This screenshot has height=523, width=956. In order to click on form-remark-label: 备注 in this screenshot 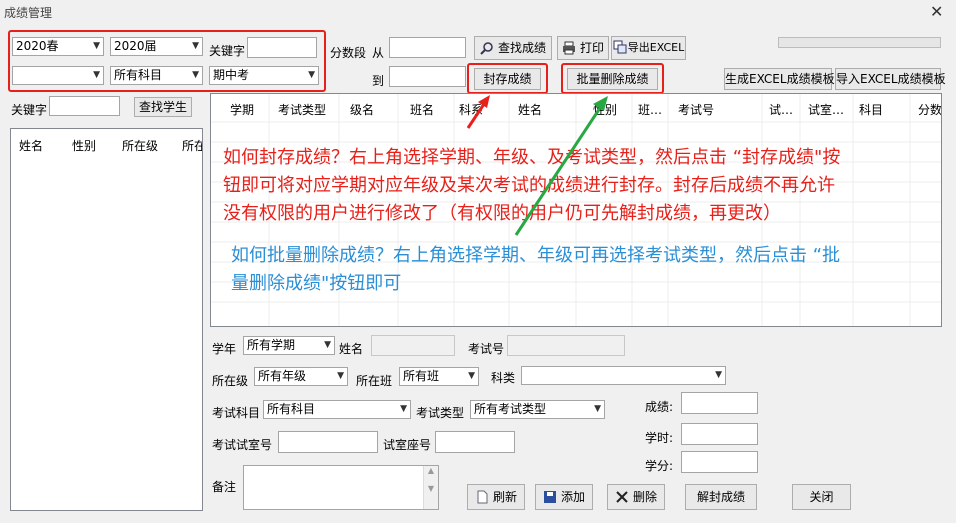, I will do `click(224, 487)`.